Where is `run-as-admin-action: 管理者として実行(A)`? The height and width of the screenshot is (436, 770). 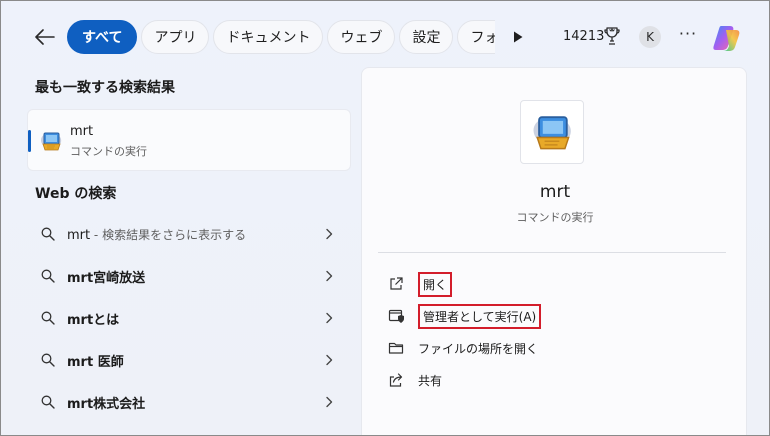
run-as-admin-action: 管理者として実行(A) is located at coordinates (465, 316).